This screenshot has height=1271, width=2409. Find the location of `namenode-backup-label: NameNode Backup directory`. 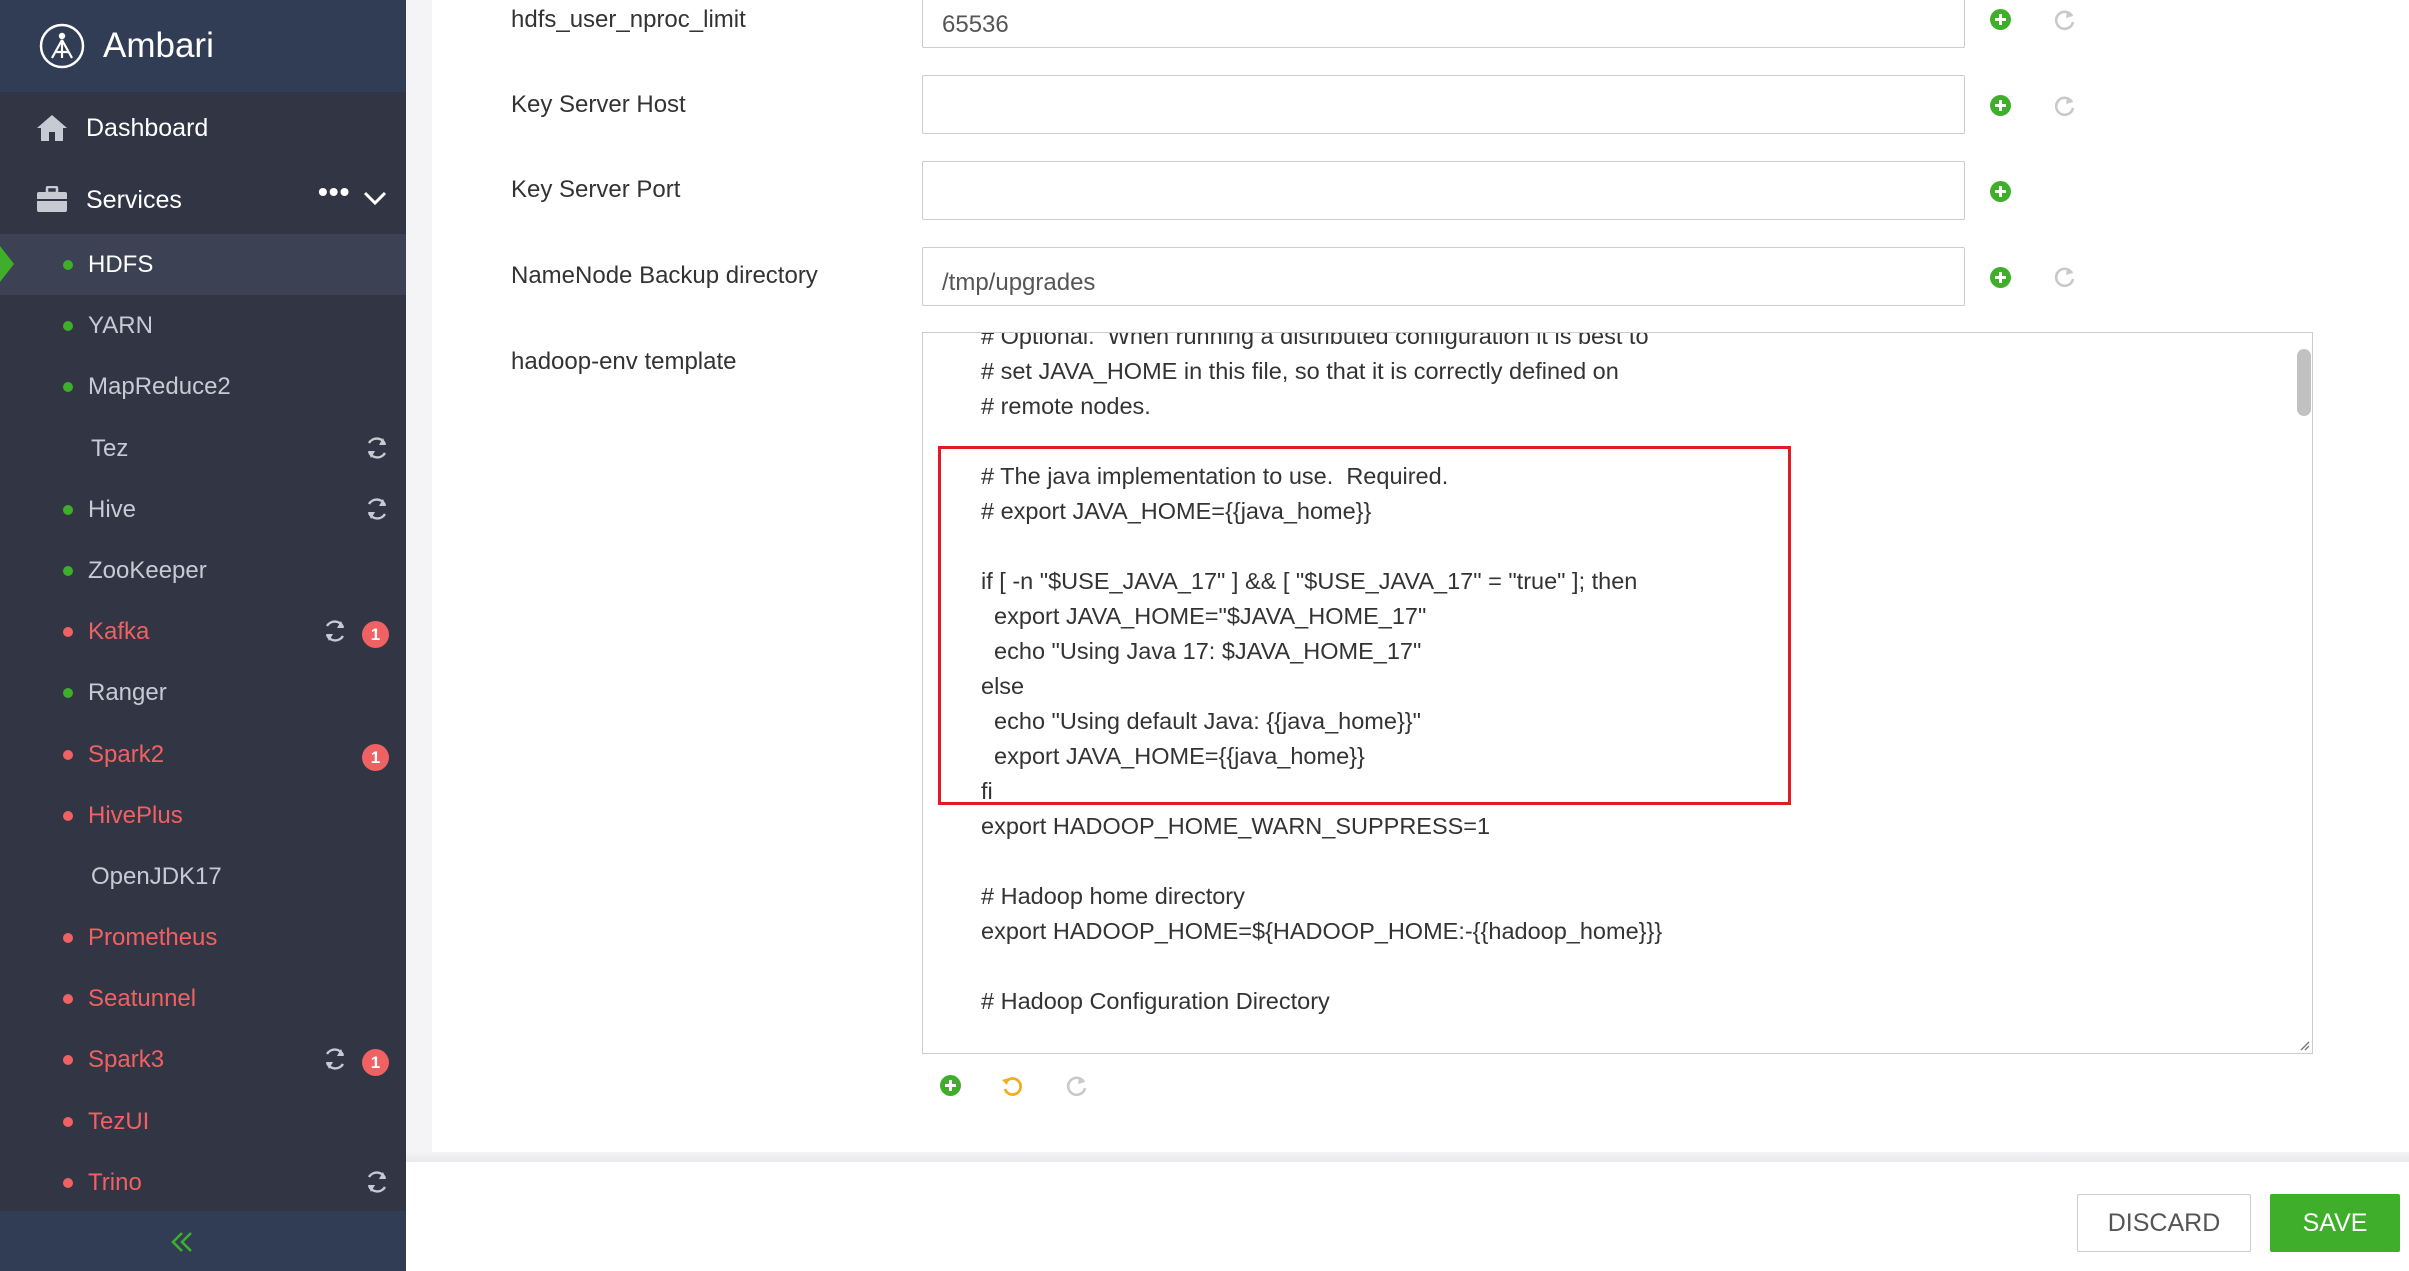

namenode-backup-label: NameNode Backup directory is located at coordinates (664, 275).